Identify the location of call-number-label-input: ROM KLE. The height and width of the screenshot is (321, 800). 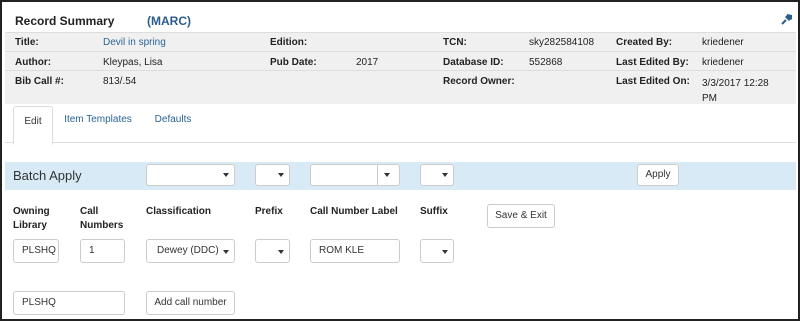
(355, 251).